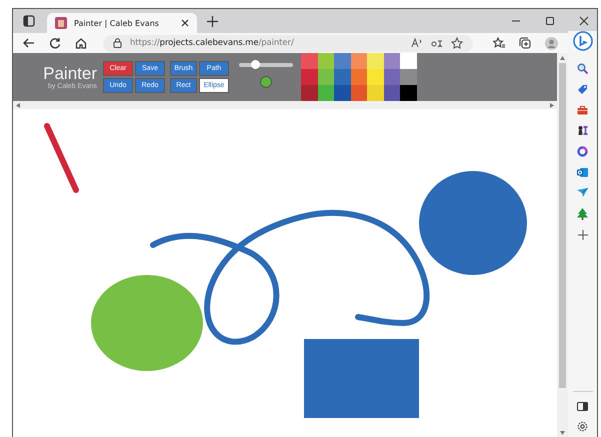 This screenshot has width=601, height=437. What do you see at coordinates (61, 23) in the screenshot?
I see `favicon-icon` at bounding box center [61, 23].